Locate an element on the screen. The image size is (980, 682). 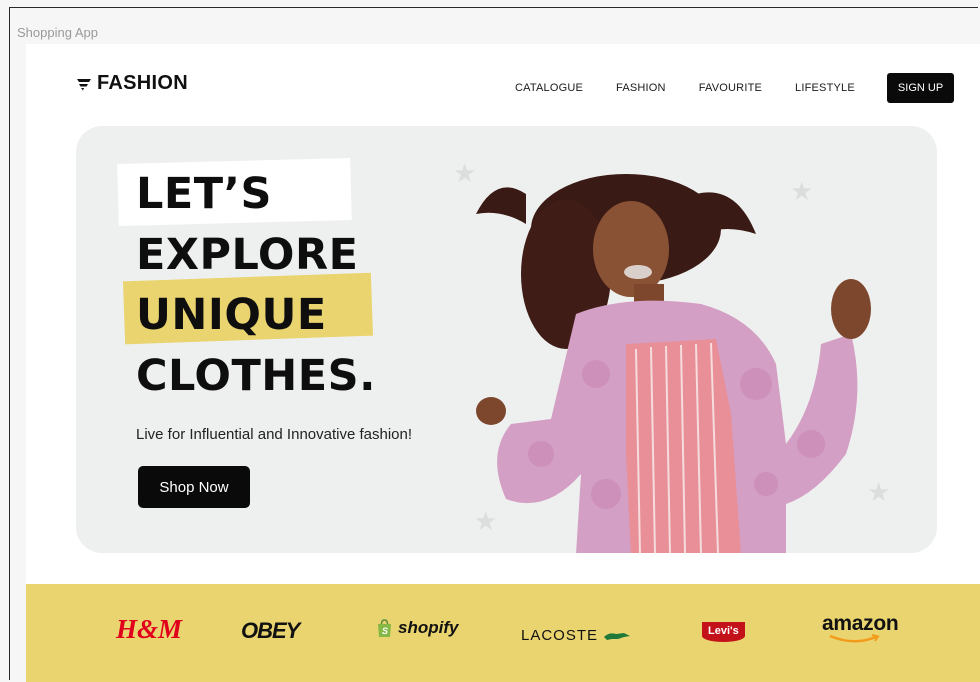
headline-line-4: CLOTHES. is located at coordinates (256, 376).